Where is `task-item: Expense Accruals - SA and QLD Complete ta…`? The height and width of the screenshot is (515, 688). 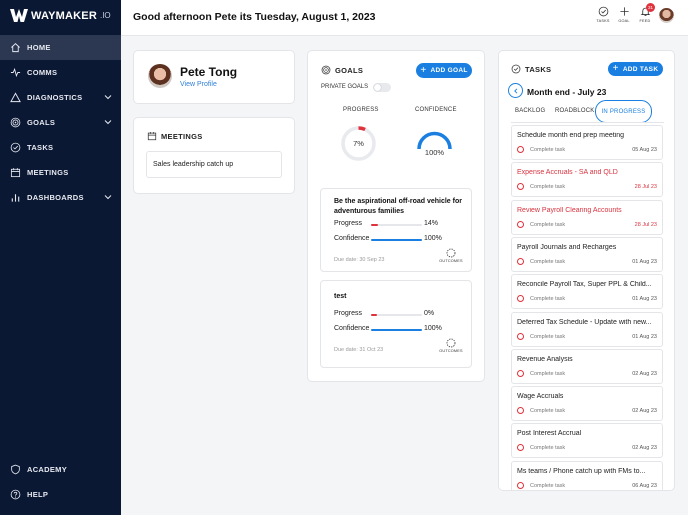
task-item: Expense Accruals - SA and QLD Complete ta… is located at coordinates (587, 180).